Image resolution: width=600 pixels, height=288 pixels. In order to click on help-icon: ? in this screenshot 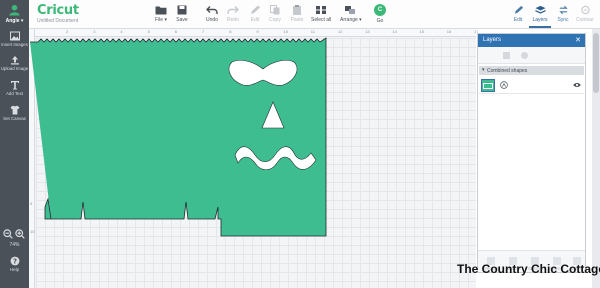, I will do `click(14, 261)`.